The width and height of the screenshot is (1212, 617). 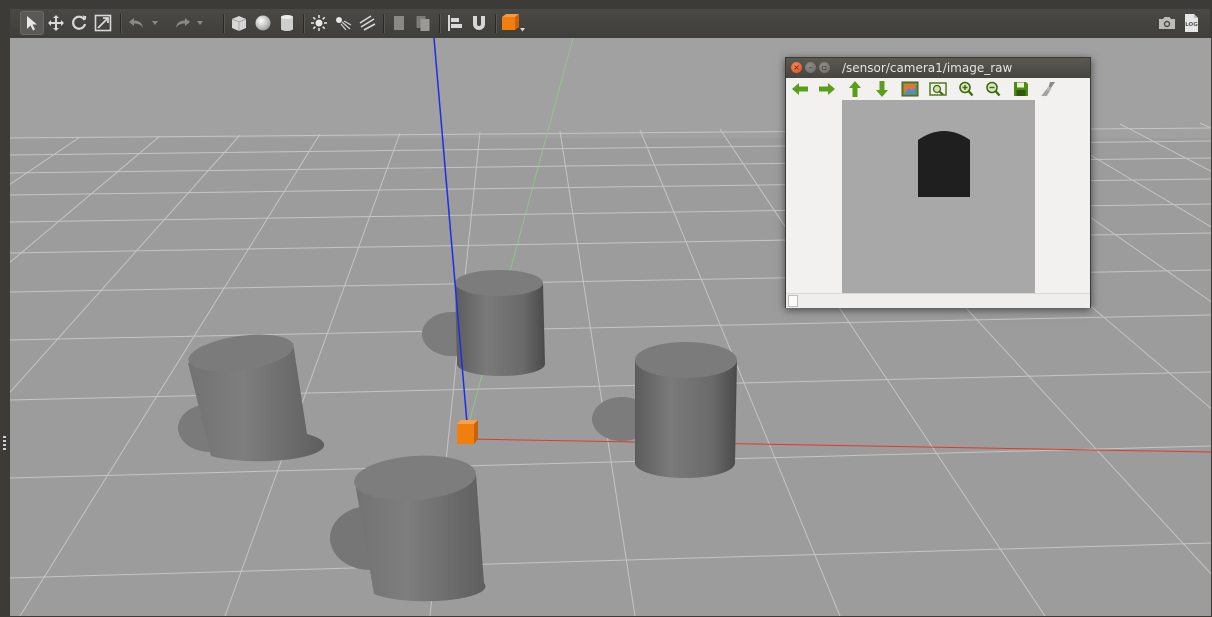 What do you see at coordinates (827, 89) in the screenshot?
I see `forward-arrow-icon` at bounding box center [827, 89].